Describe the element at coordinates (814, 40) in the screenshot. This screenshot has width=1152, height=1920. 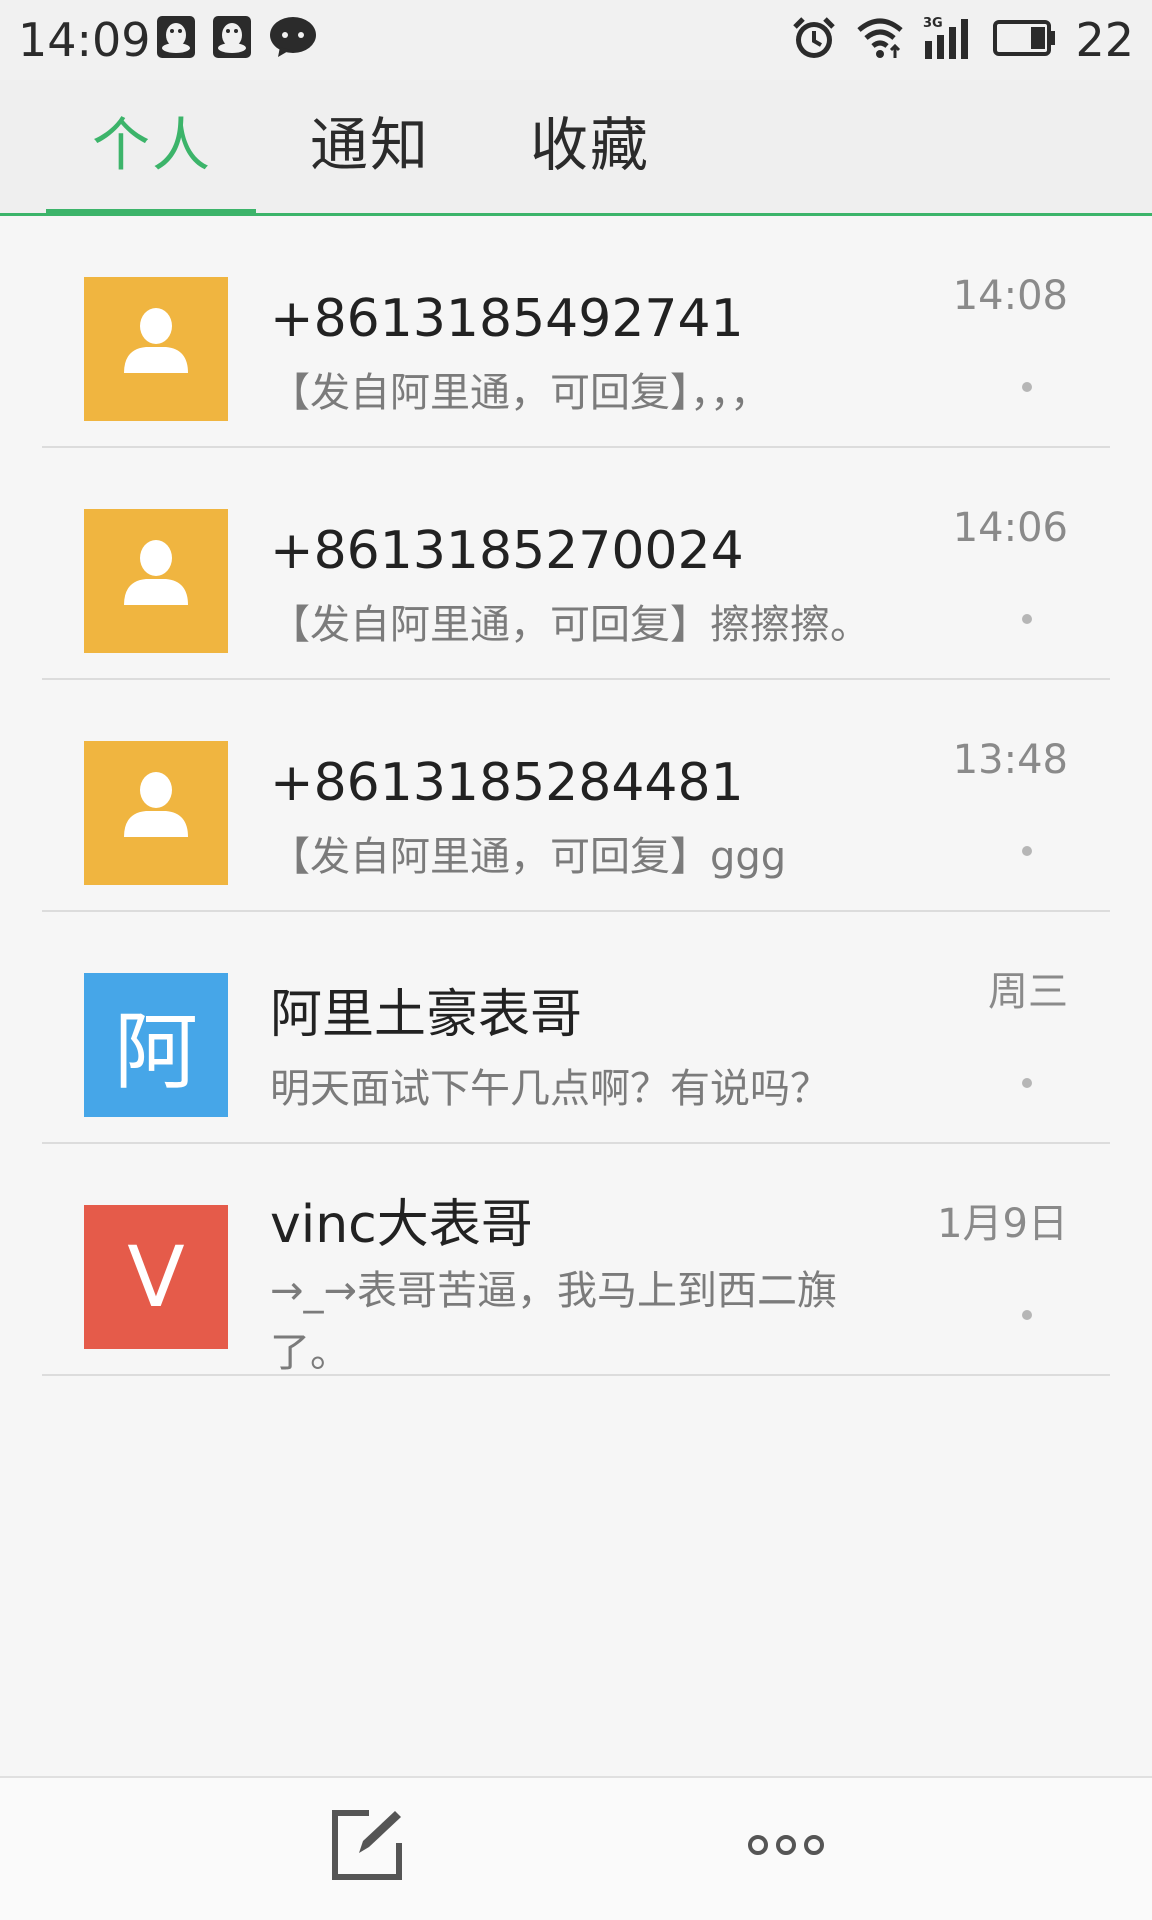
I see `alarm-icon` at that location.